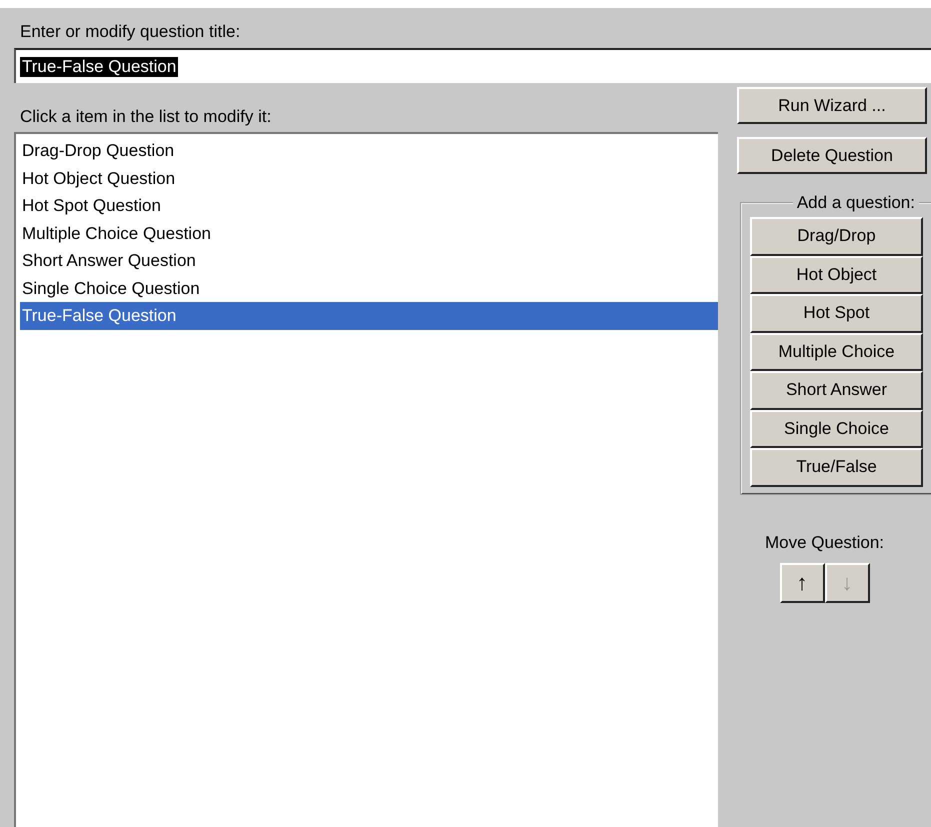 Image resolution: width=931 pixels, height=827 pixels. Describe the element at coordinates (836, 429) in the screenshot. I see `add-question-button: Single Choice` at that location.